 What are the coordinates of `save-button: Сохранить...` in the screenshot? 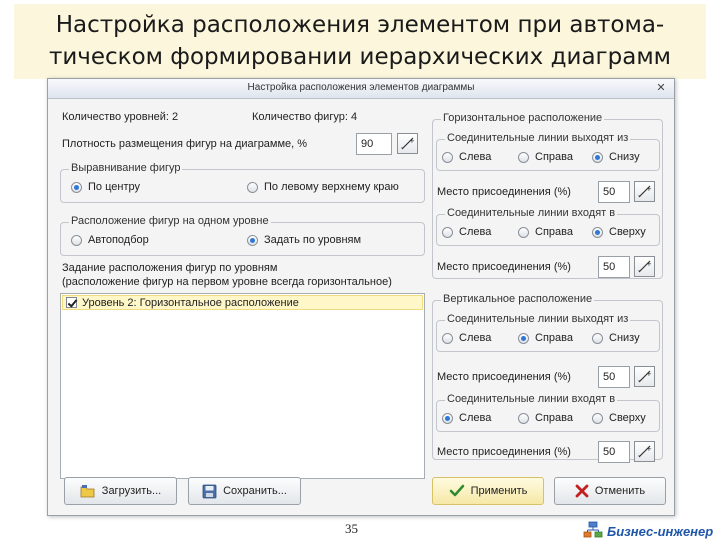 It's located at (244, 491).